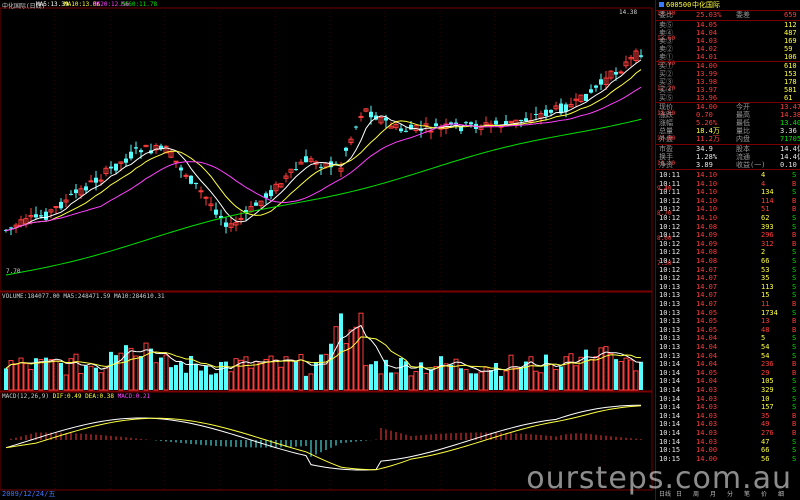 The image size is (800, 500). I want to click on buy-price: 13.97, so click(707, 90).